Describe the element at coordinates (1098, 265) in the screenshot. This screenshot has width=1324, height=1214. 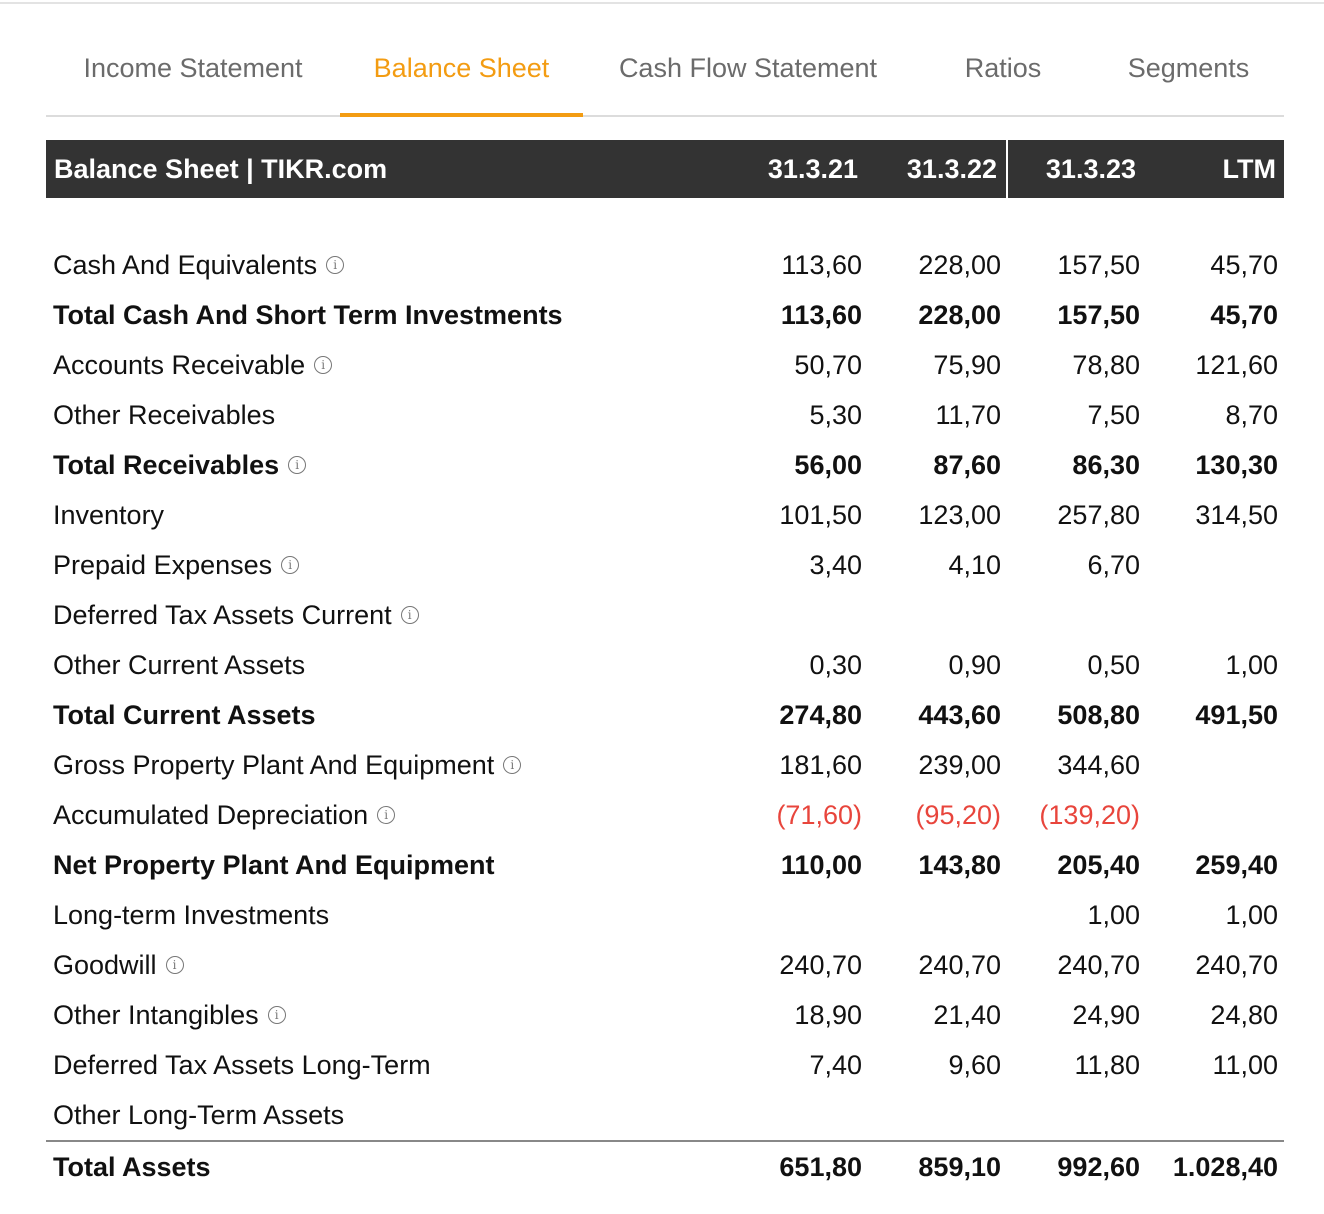
I see `cell-2: 157,50` at that location.